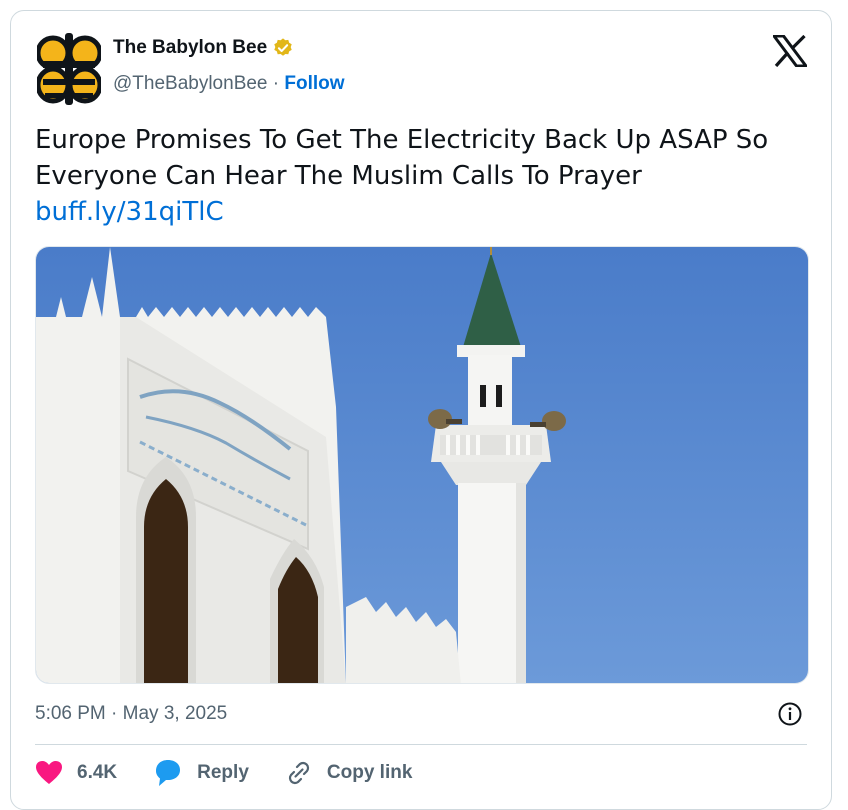  What do you see at coordinates (190, 48) in the screenshot?
I see `author-display-name: The Babylon Bee` at bounding box center [190, 48].